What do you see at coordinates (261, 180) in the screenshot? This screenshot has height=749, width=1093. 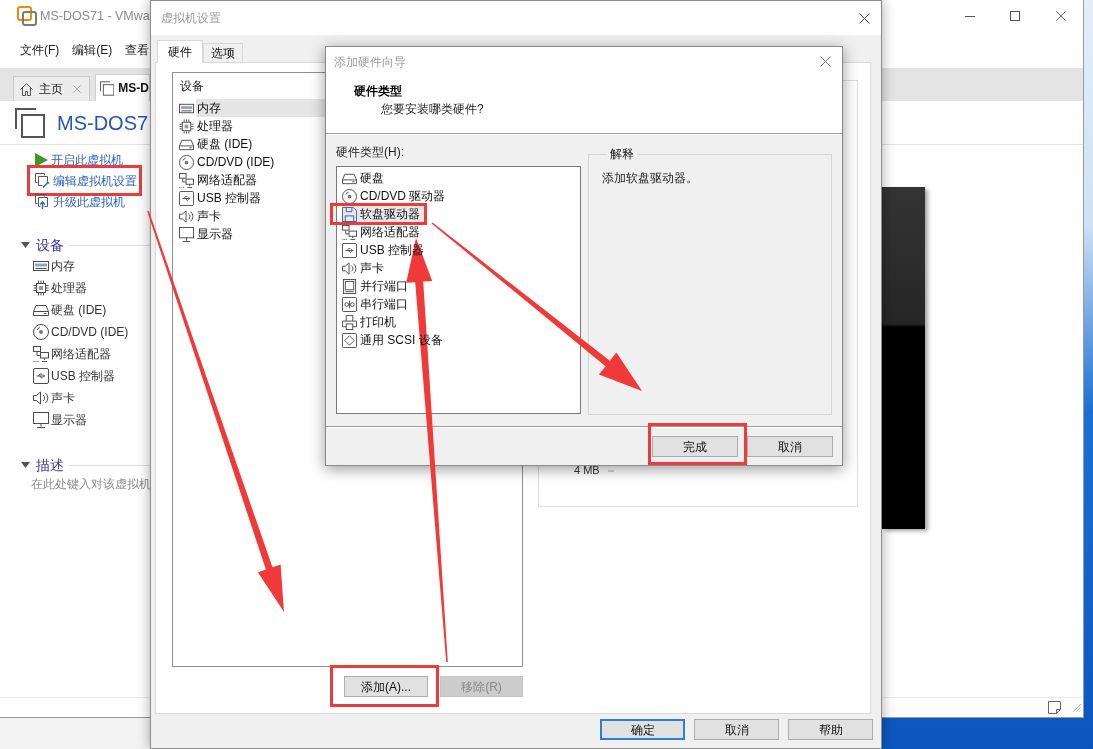 I see `device-list-item: 网络适配器` at bounding box center [261, 180].